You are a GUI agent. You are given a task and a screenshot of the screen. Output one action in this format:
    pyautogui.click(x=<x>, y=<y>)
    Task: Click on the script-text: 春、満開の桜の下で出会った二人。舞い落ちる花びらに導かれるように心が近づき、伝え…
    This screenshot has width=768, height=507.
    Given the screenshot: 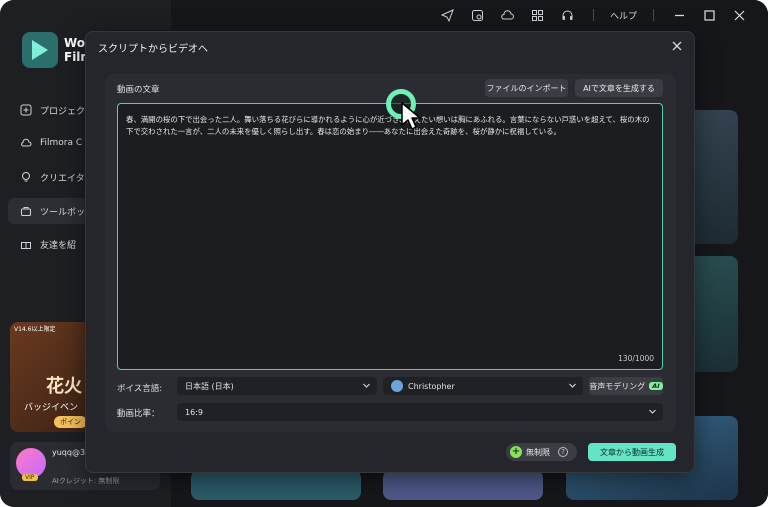 What is the action you would take?
    pyautogui.click(x=388, y=125)
    